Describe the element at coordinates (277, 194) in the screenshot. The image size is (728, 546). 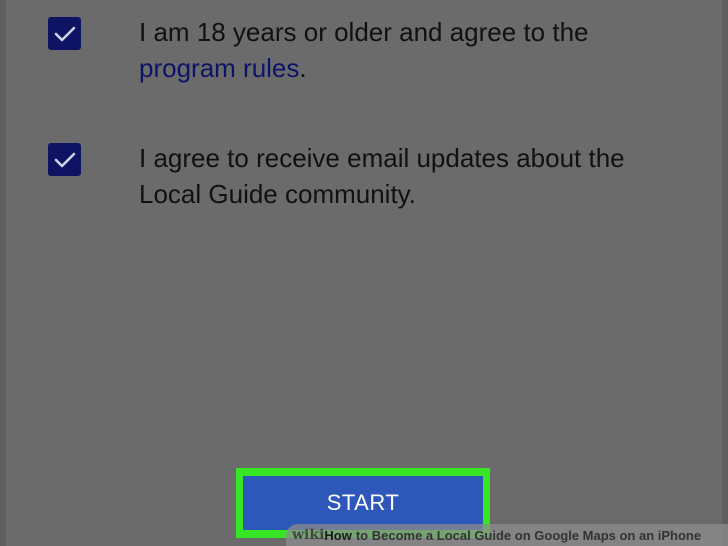
I see `email-updates-line-2: Local Guide community.` at that location.